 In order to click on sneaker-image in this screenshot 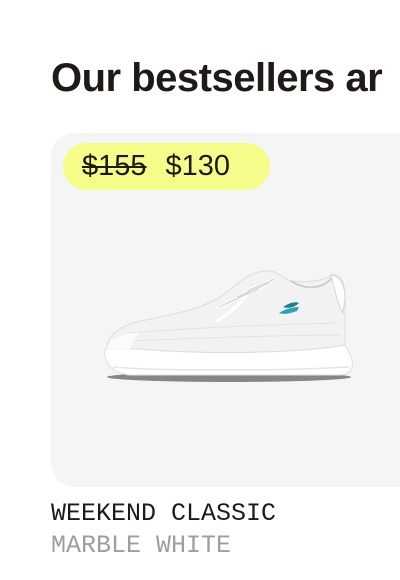, I will do `click(227, 328)`.